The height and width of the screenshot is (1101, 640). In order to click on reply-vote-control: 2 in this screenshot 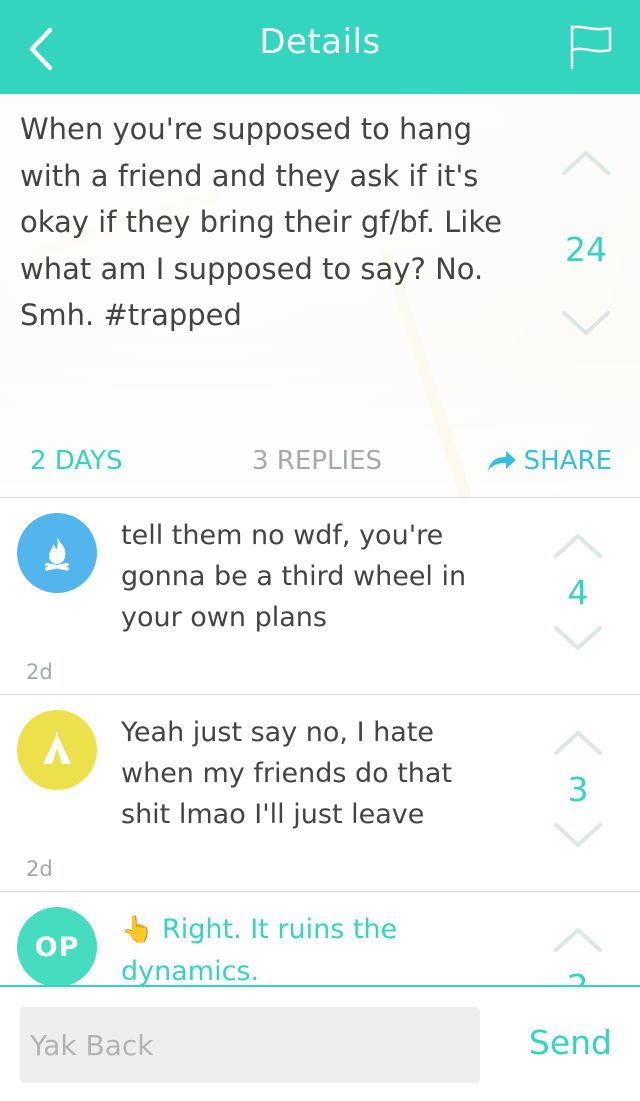, I will do `click(578, 956)`.